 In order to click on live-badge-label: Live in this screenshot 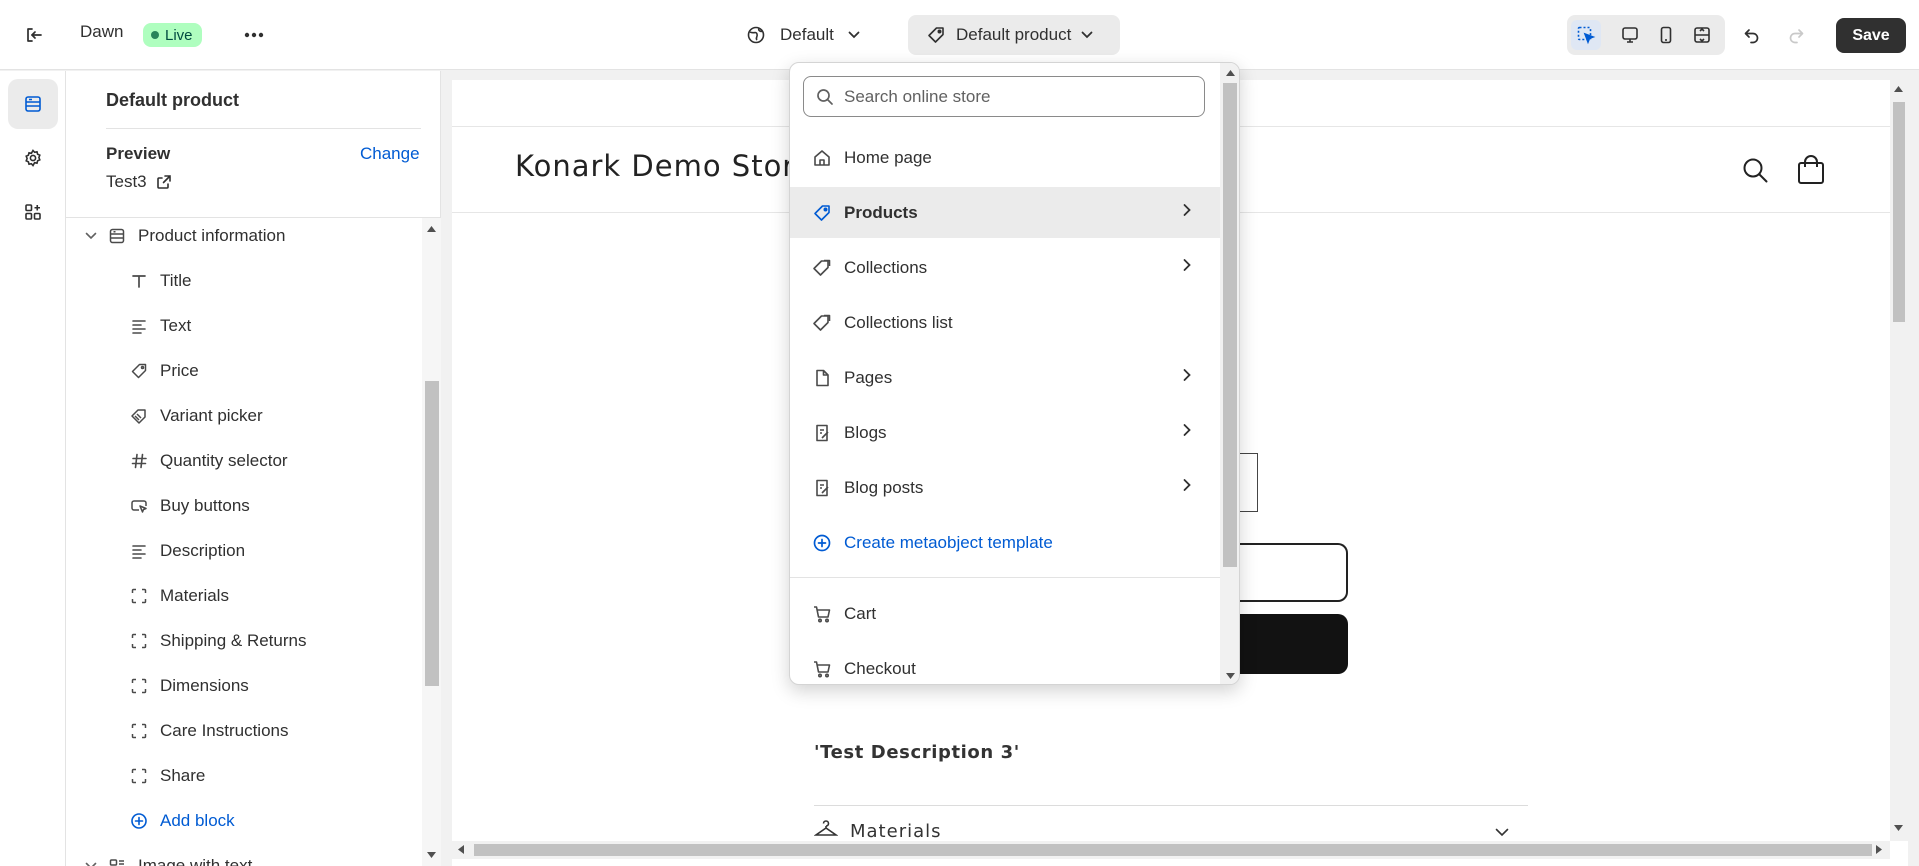, I will do `click(179, 35)`.